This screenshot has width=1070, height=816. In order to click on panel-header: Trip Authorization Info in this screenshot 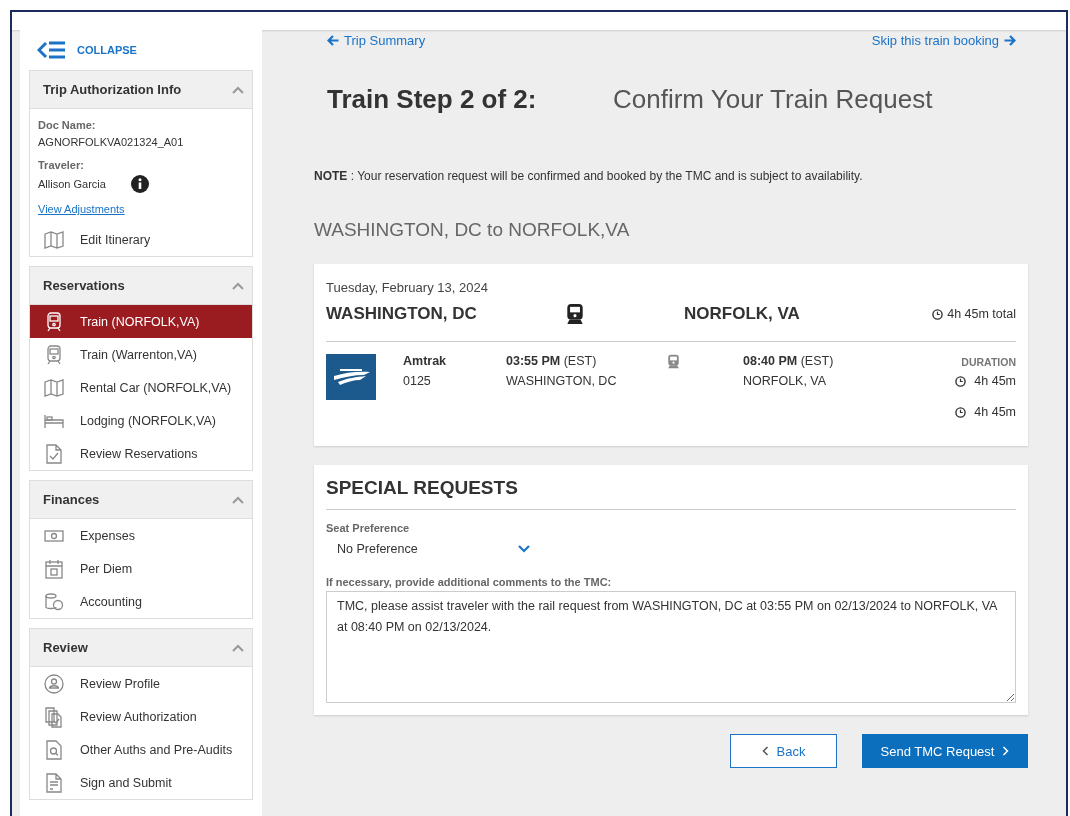, I will do `click(141, 90)`.